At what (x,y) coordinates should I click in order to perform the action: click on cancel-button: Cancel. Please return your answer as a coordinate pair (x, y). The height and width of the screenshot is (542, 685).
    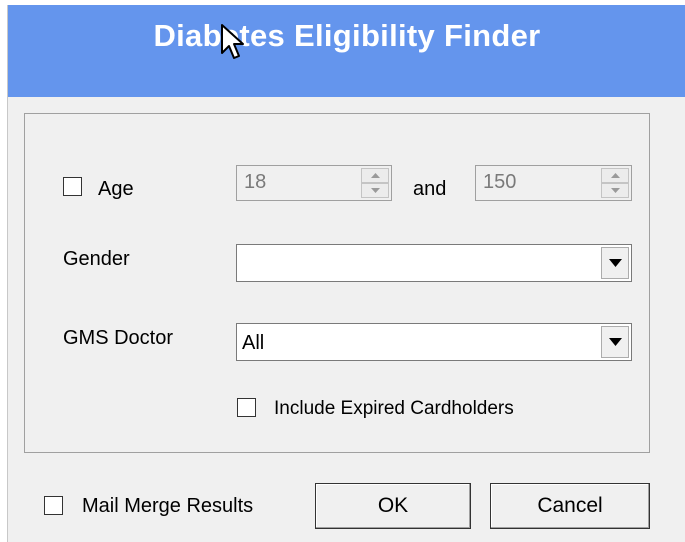
    Looking at the image, I should click on (570, 506).